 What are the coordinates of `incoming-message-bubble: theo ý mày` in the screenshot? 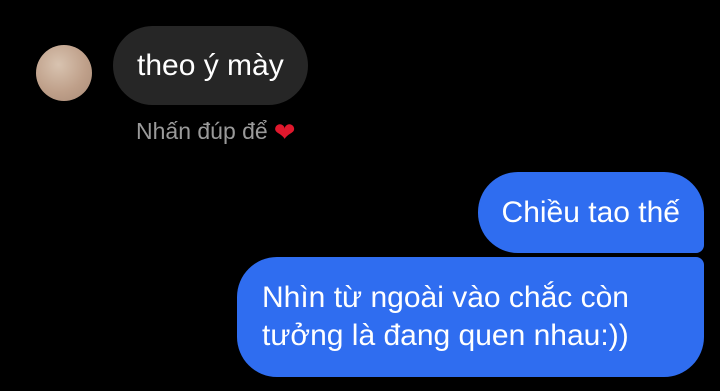 It's located at (210, 65).